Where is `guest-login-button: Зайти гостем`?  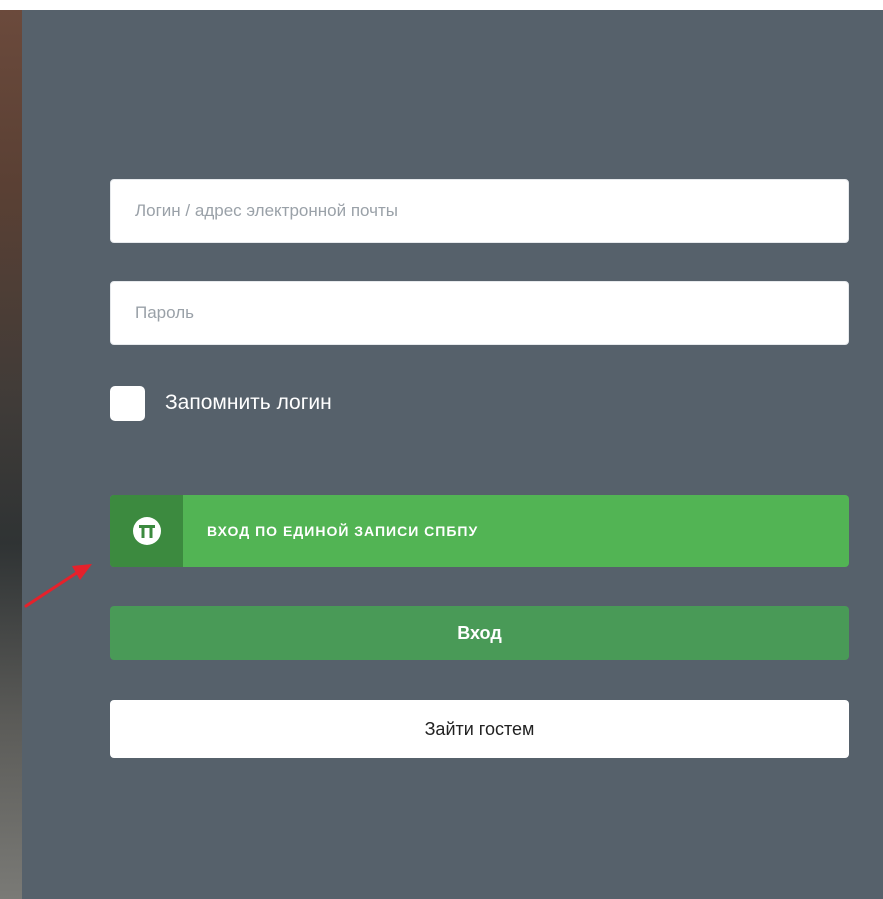 guest-login-button: Зайти гостем is located at coordinates (479, 729).